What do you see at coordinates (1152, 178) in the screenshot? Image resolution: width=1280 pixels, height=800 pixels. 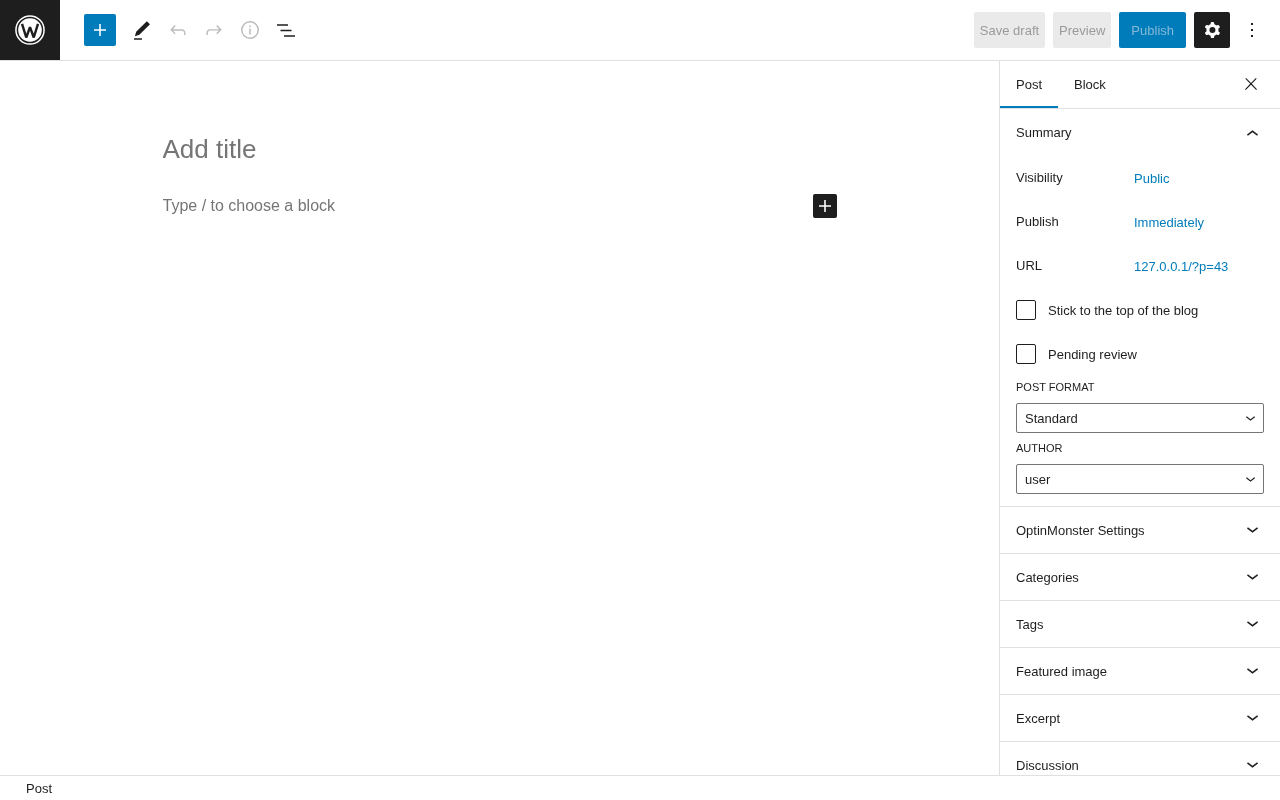 I see `setting-value-link: Public` at bounding box center [1152, 178].